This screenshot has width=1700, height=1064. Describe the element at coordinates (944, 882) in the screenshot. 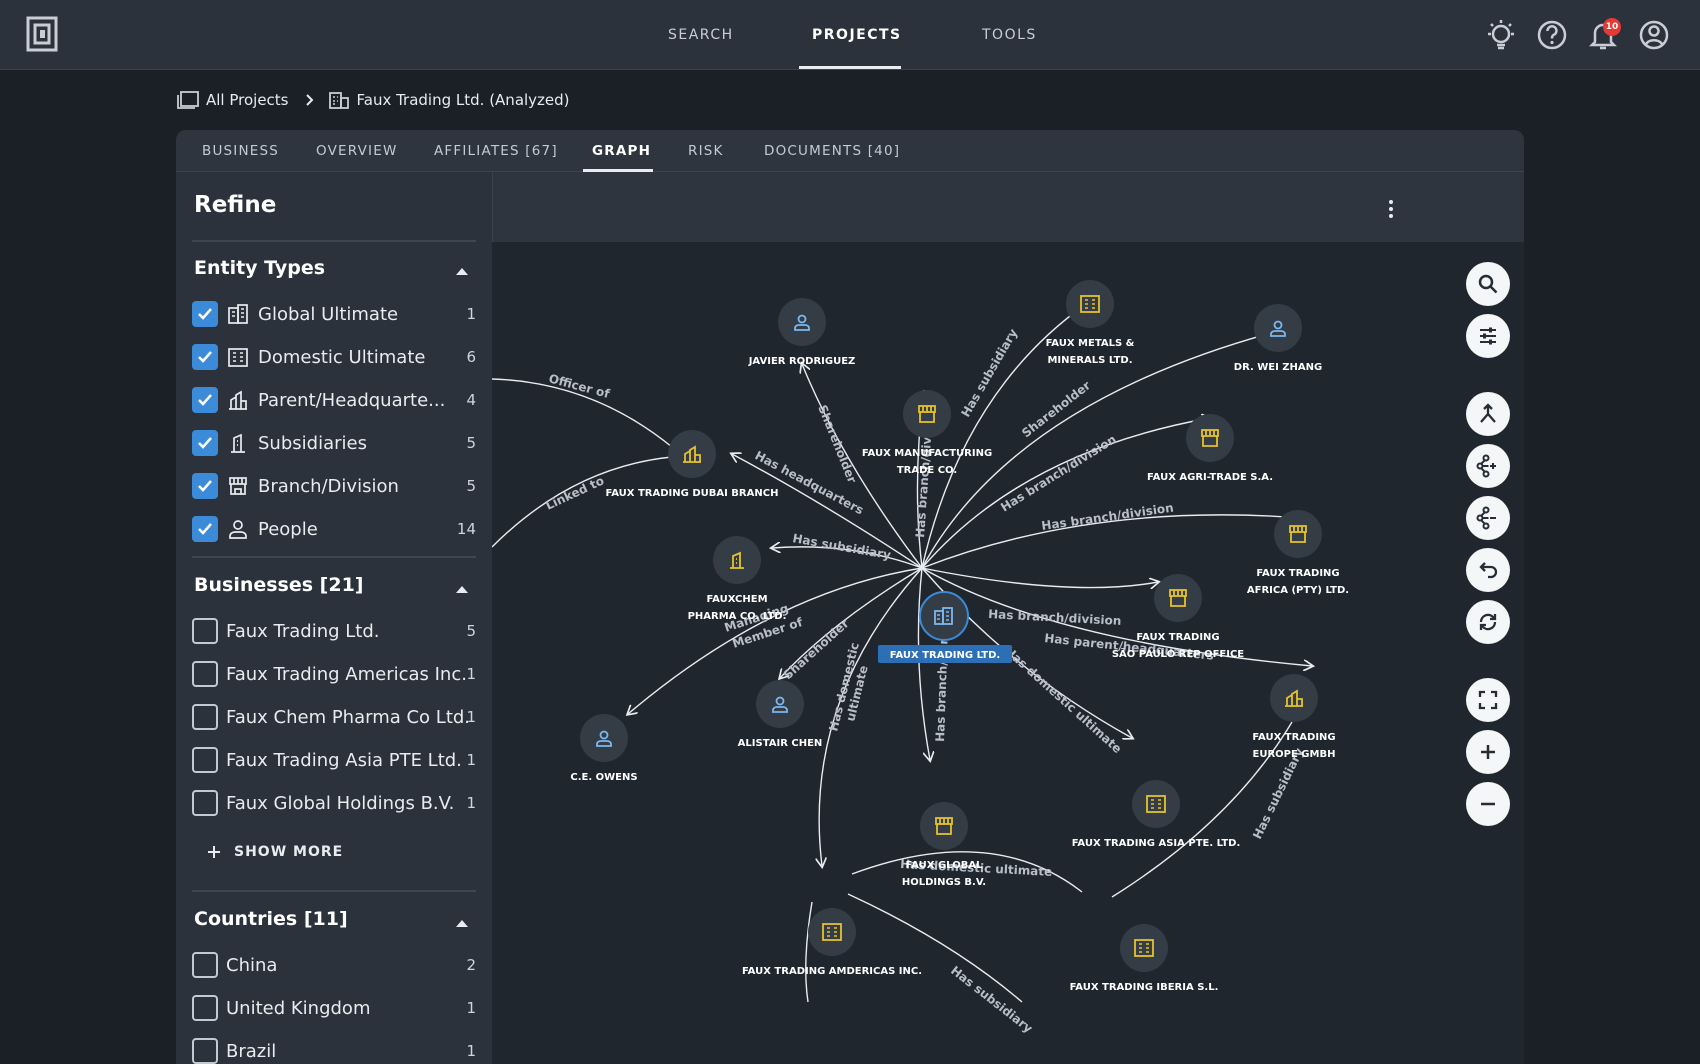

I see `node-label: HOLDINGS B.V.` at that location.